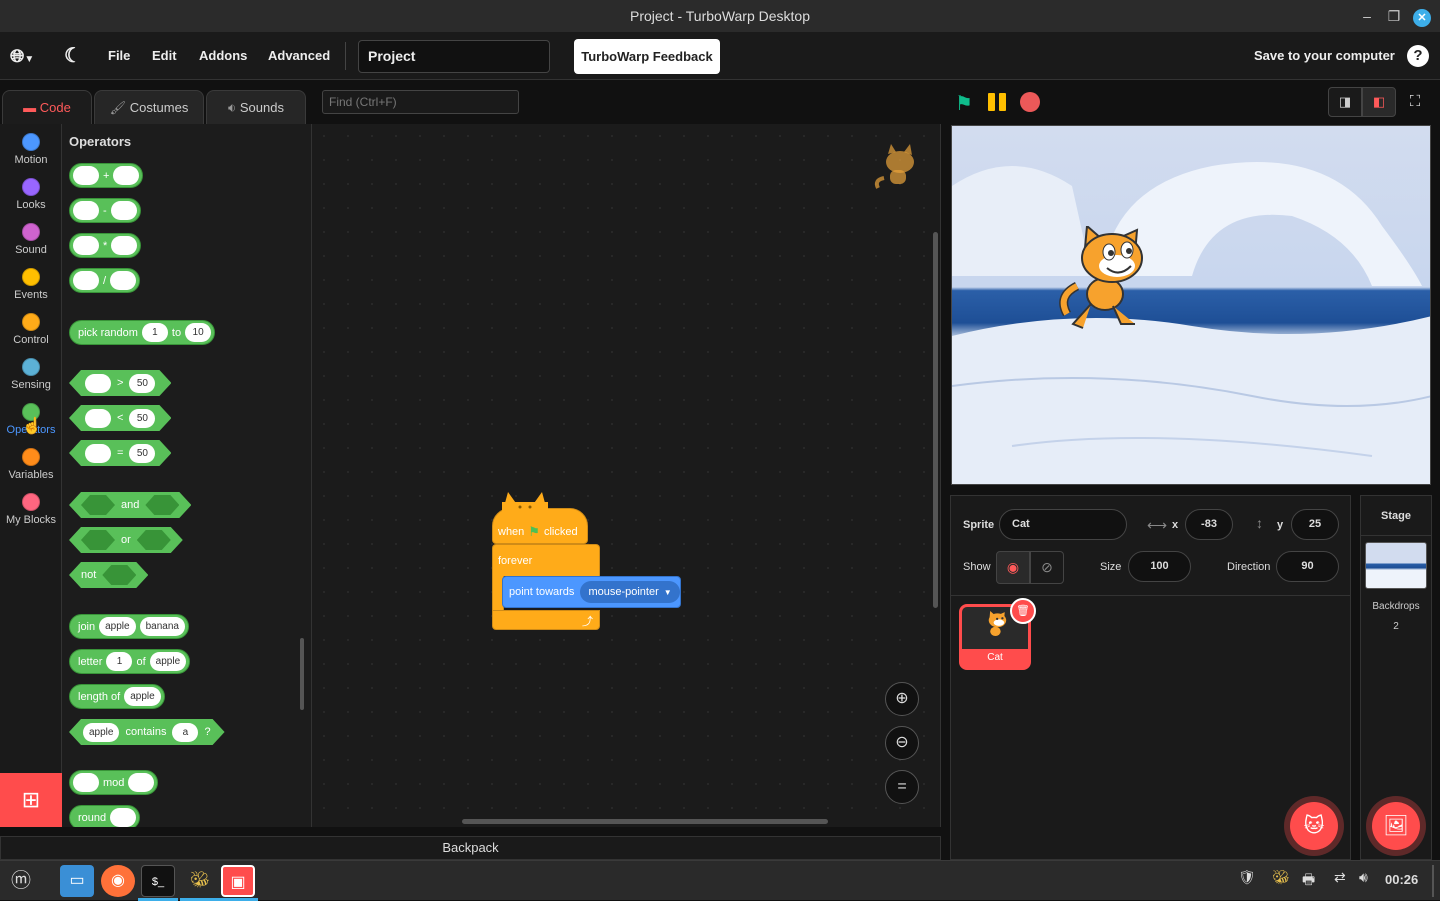 The height and width of the screenshot is (901, 1440). I want to click on stage-canvas, so click(1191, 305).